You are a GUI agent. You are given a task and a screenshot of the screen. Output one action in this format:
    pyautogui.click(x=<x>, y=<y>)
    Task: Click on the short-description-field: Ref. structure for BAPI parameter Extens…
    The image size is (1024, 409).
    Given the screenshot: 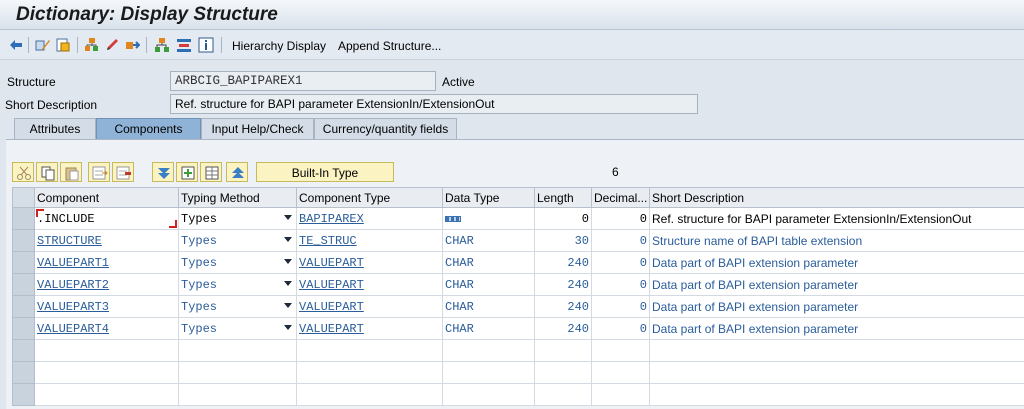 What is the action you would take?
    pyautogui.click(x=434, y=104)
    